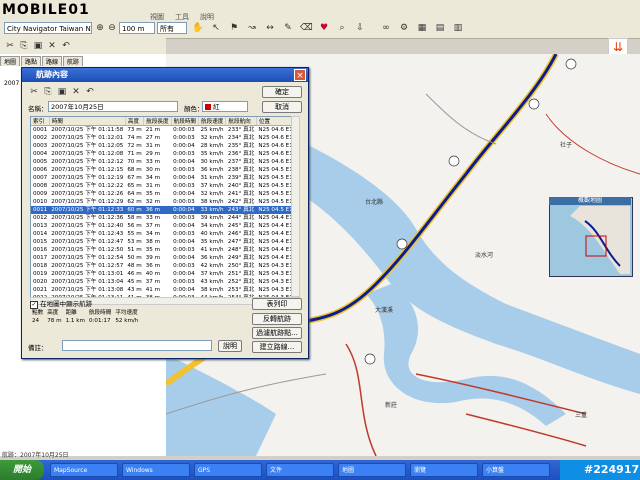 This screenshot has height=480, width=640. I want to click on column-header: 位置, so click(273, 121).